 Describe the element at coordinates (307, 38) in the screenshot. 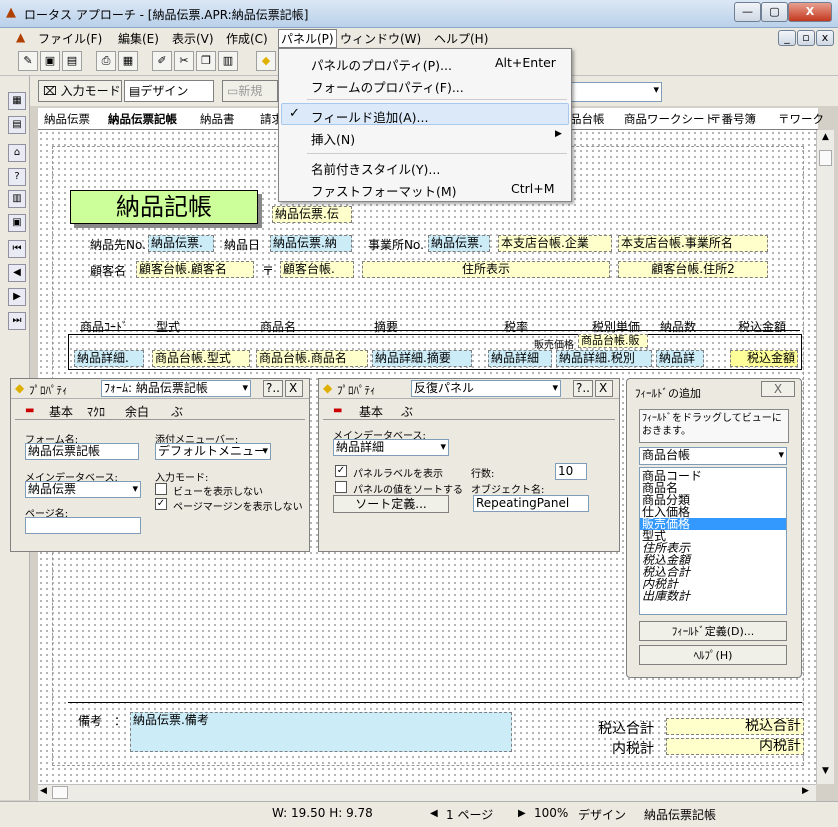

I see `menu-panel: パネル(P)` at that location.